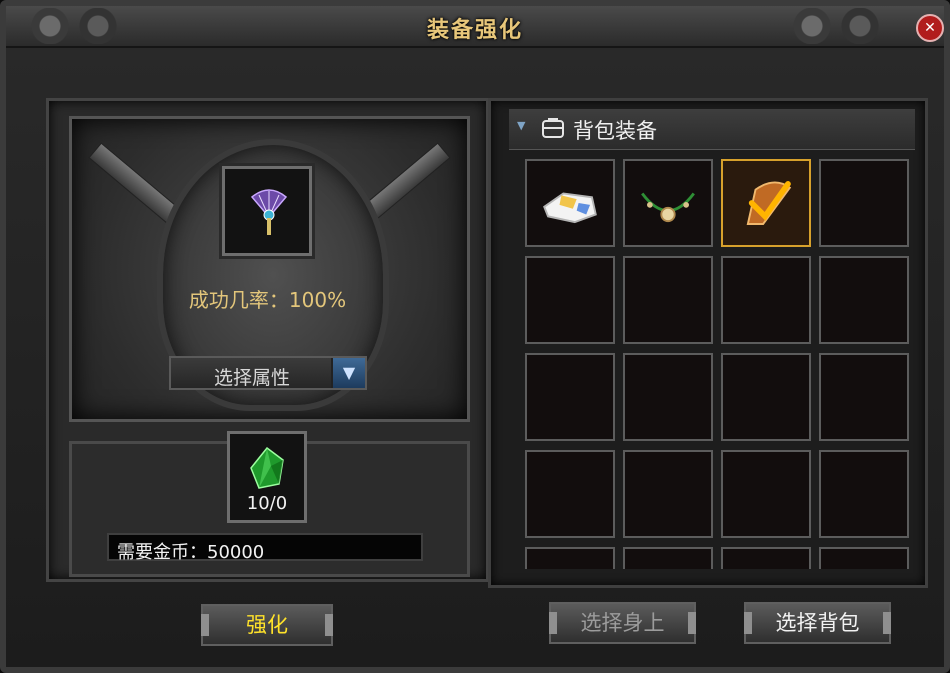  What do you see at coordinates (267, 503) in the screenshot?
I see `material-count: 10/0` at bounding box center [267, 503].